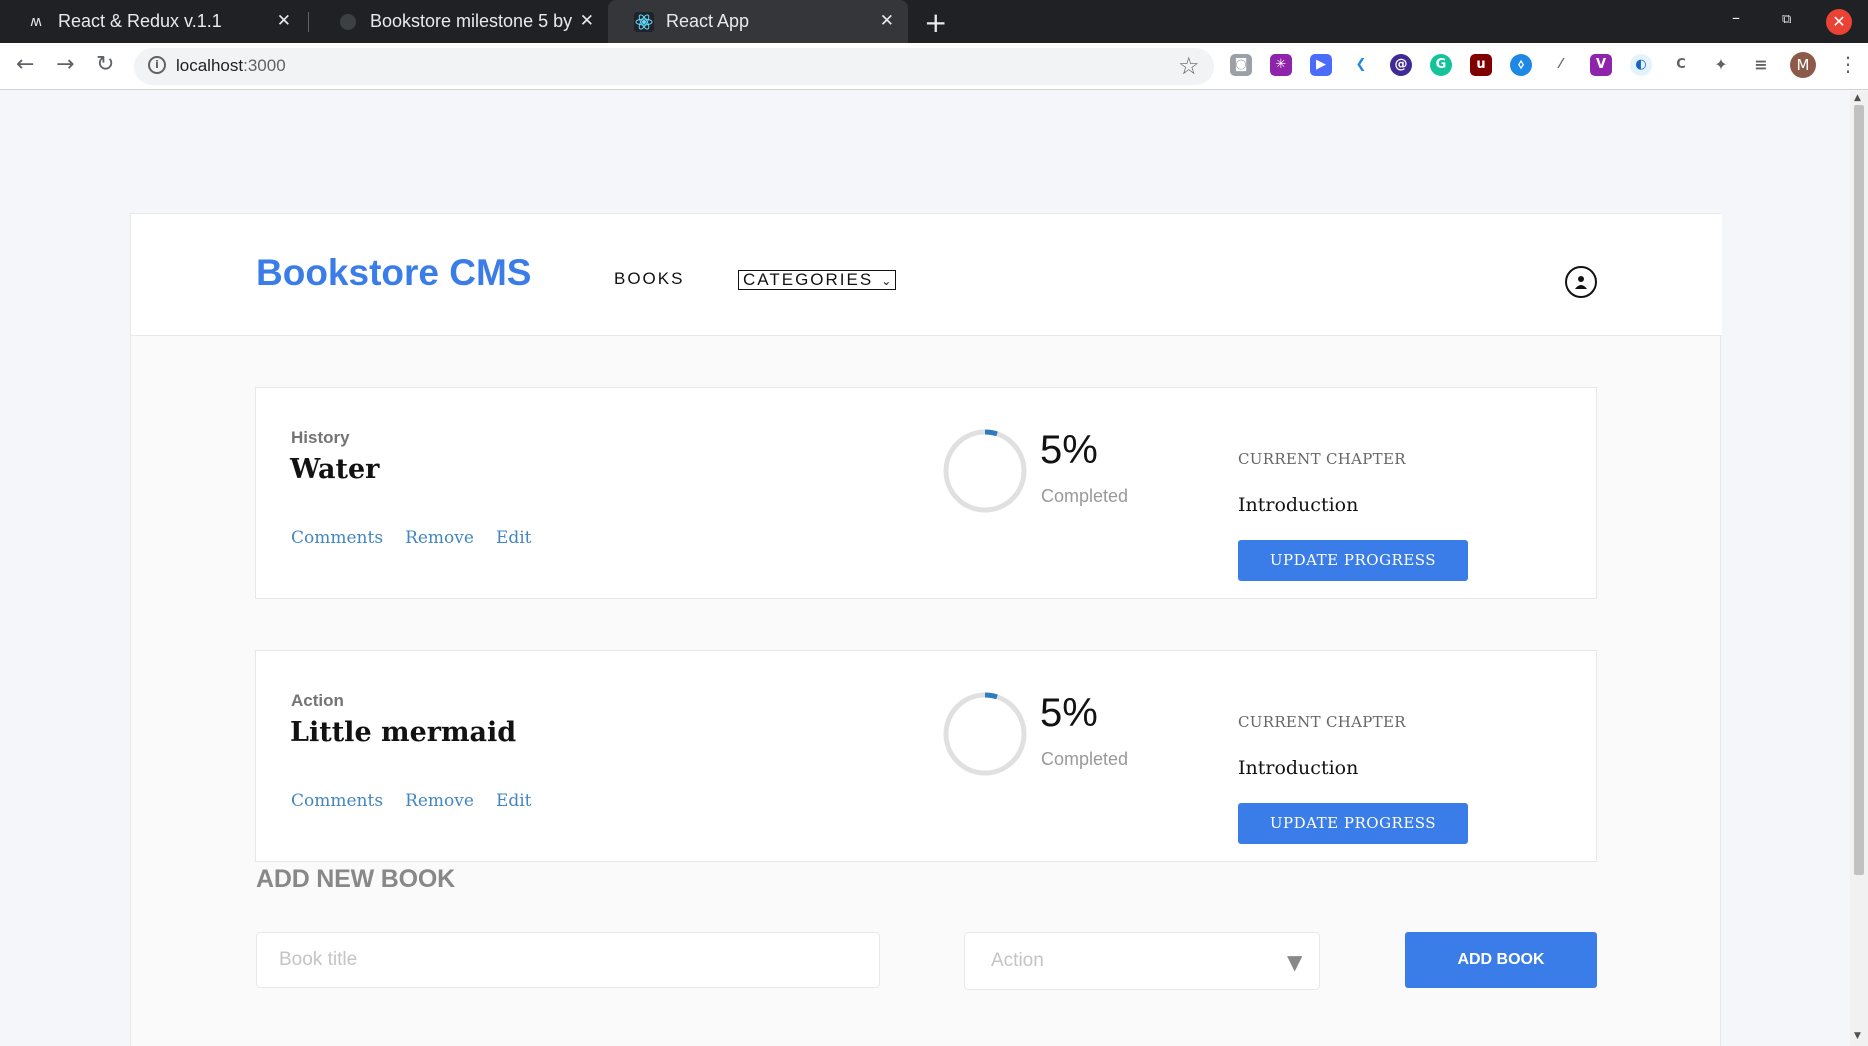 Image resolution: width=1868 pixels, height=1046 pixels. I want to click on address-bar: i localhost:3000 ☆, so click(674, 66).